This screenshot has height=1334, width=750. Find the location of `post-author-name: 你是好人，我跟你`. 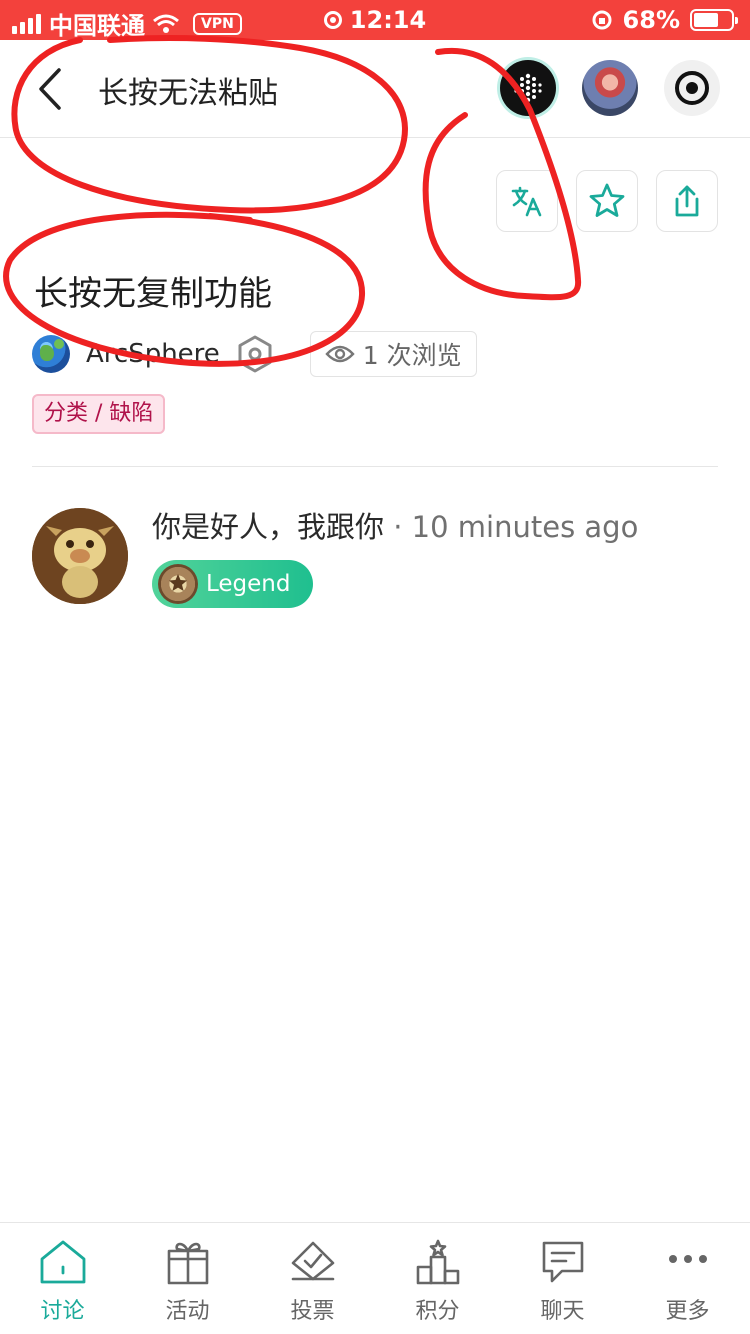

post-author-name: 你是好人，我跟你 is located at coordinates (268, 527).